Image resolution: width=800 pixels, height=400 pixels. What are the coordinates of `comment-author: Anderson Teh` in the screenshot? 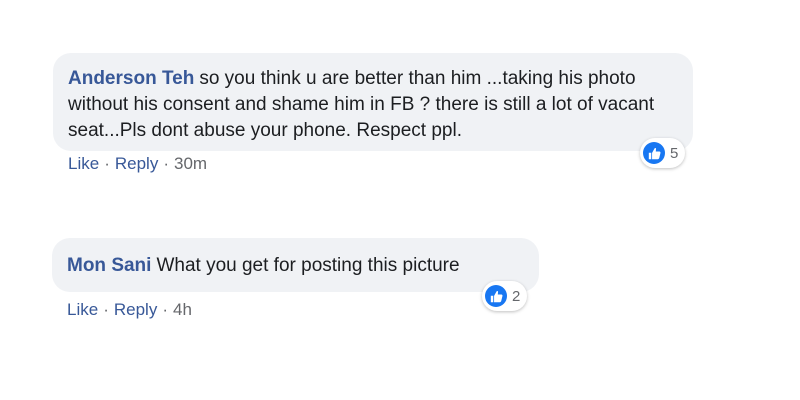 It's located at (131, 78).